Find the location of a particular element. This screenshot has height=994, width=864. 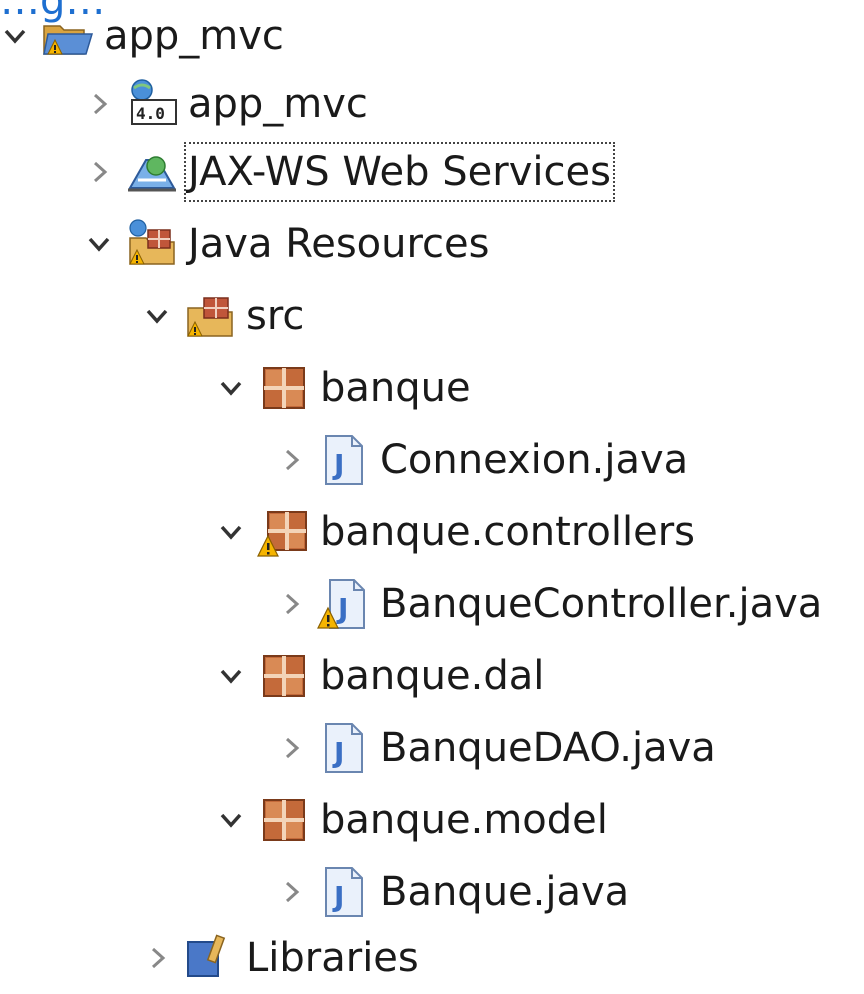

tree-item-label: banque.controllers is located at coordinates (507, 532).